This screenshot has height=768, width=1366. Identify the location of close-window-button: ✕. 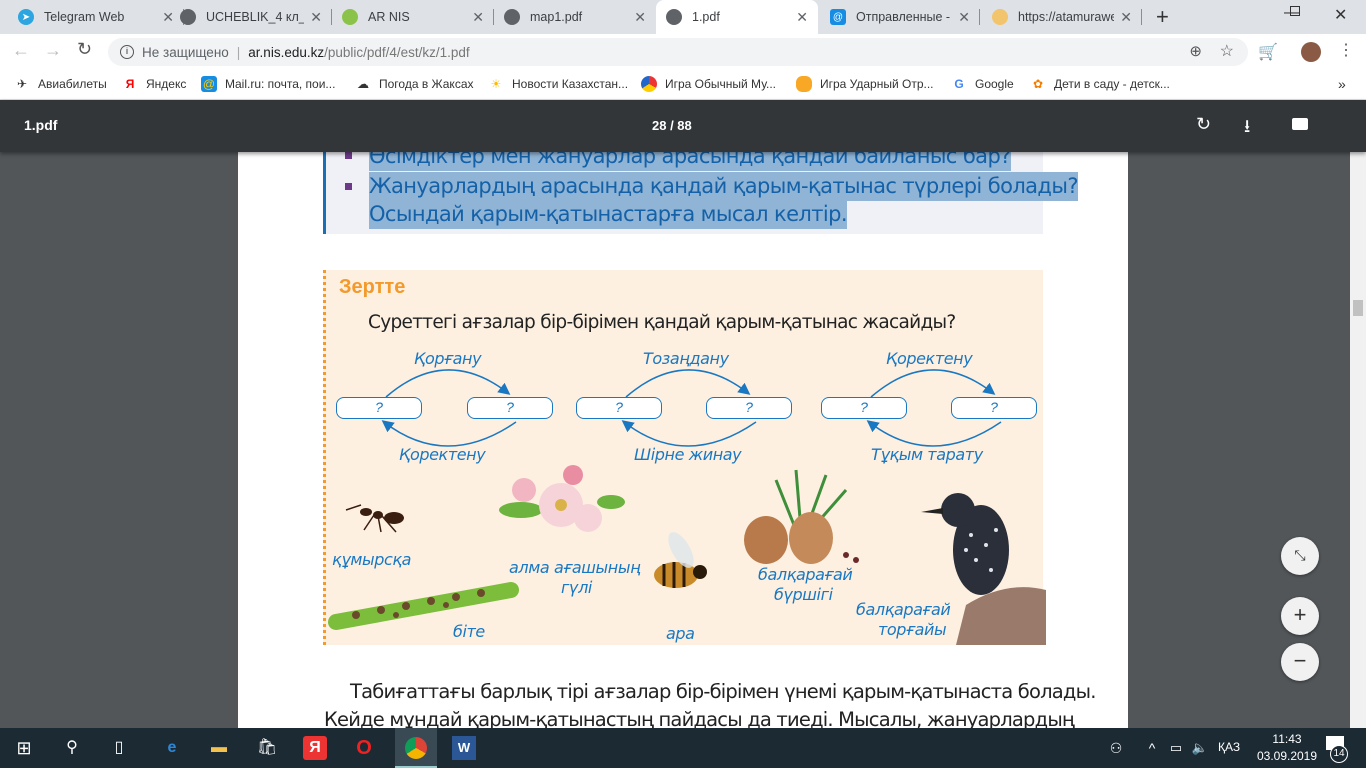
(1340, 15).